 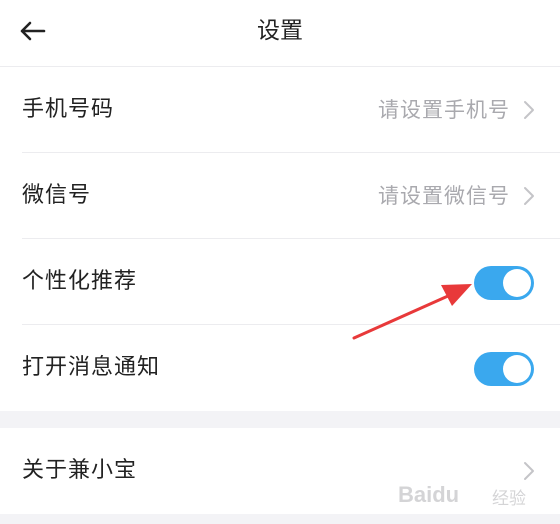 What do you see at coordinates (444, 196) in the screenshot?
I see `wechat-value: 请设置微信号` at bounding box center [444, 196].